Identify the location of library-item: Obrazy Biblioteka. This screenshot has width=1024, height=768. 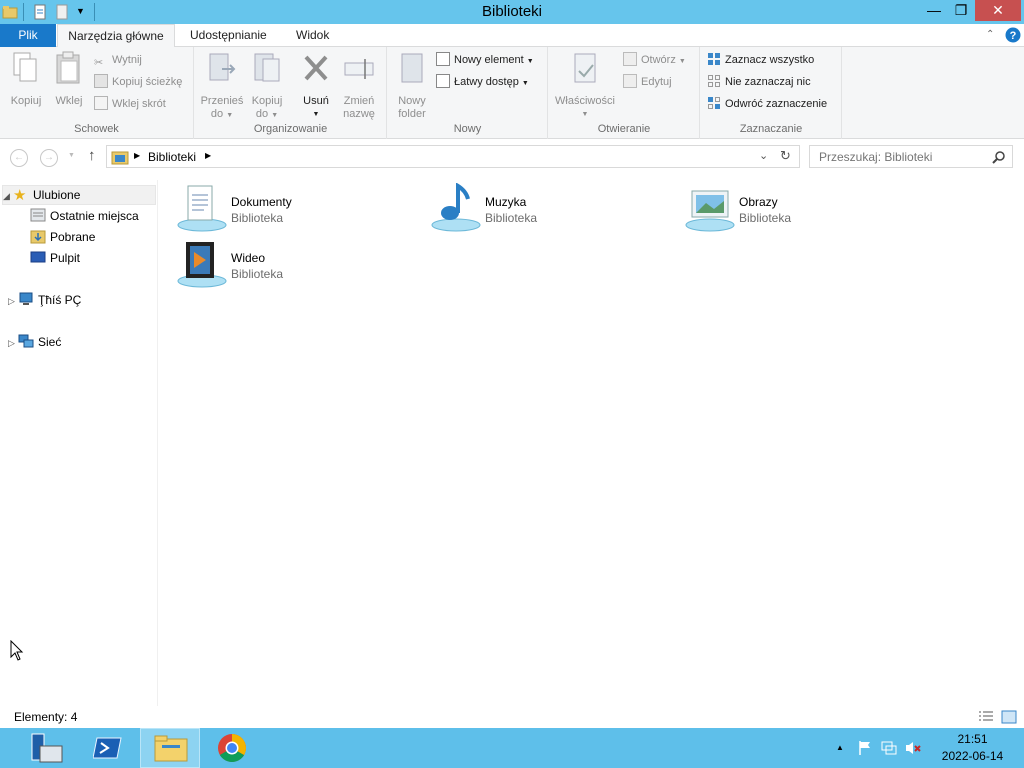
(809, 209).